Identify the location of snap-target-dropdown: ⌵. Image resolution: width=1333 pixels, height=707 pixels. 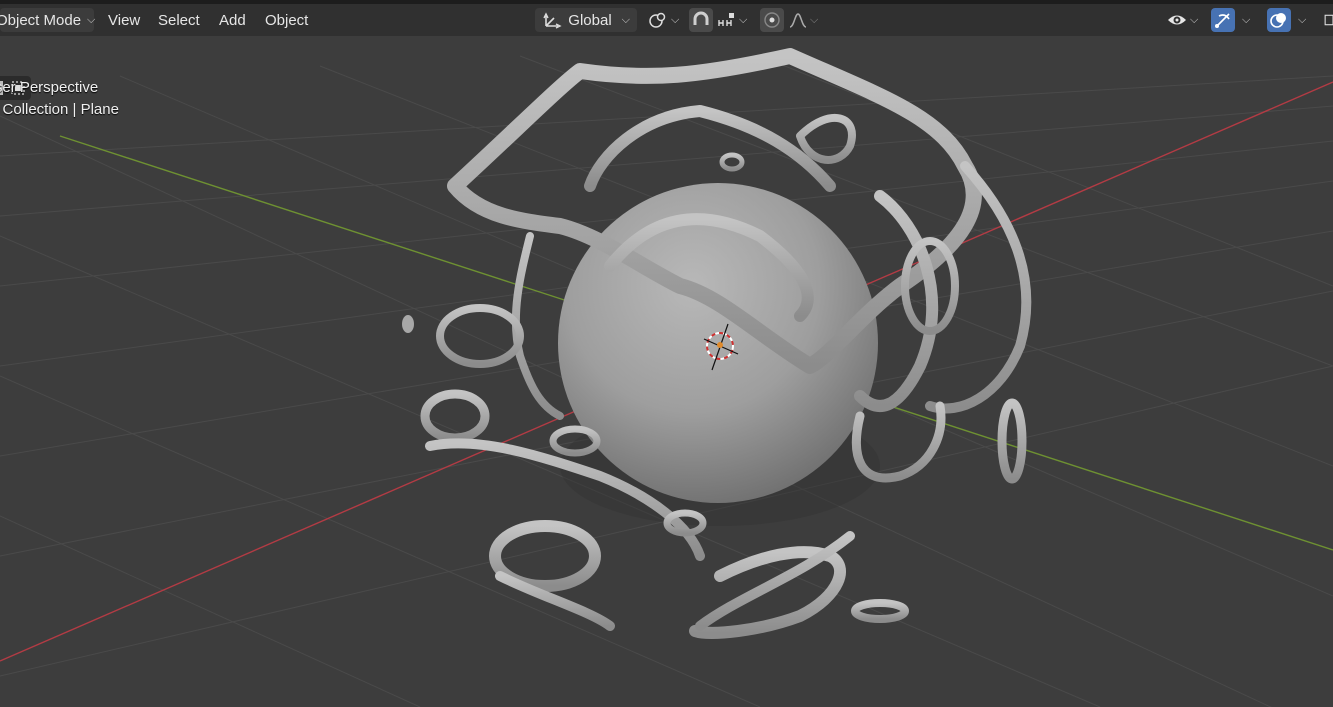
(730, 20).